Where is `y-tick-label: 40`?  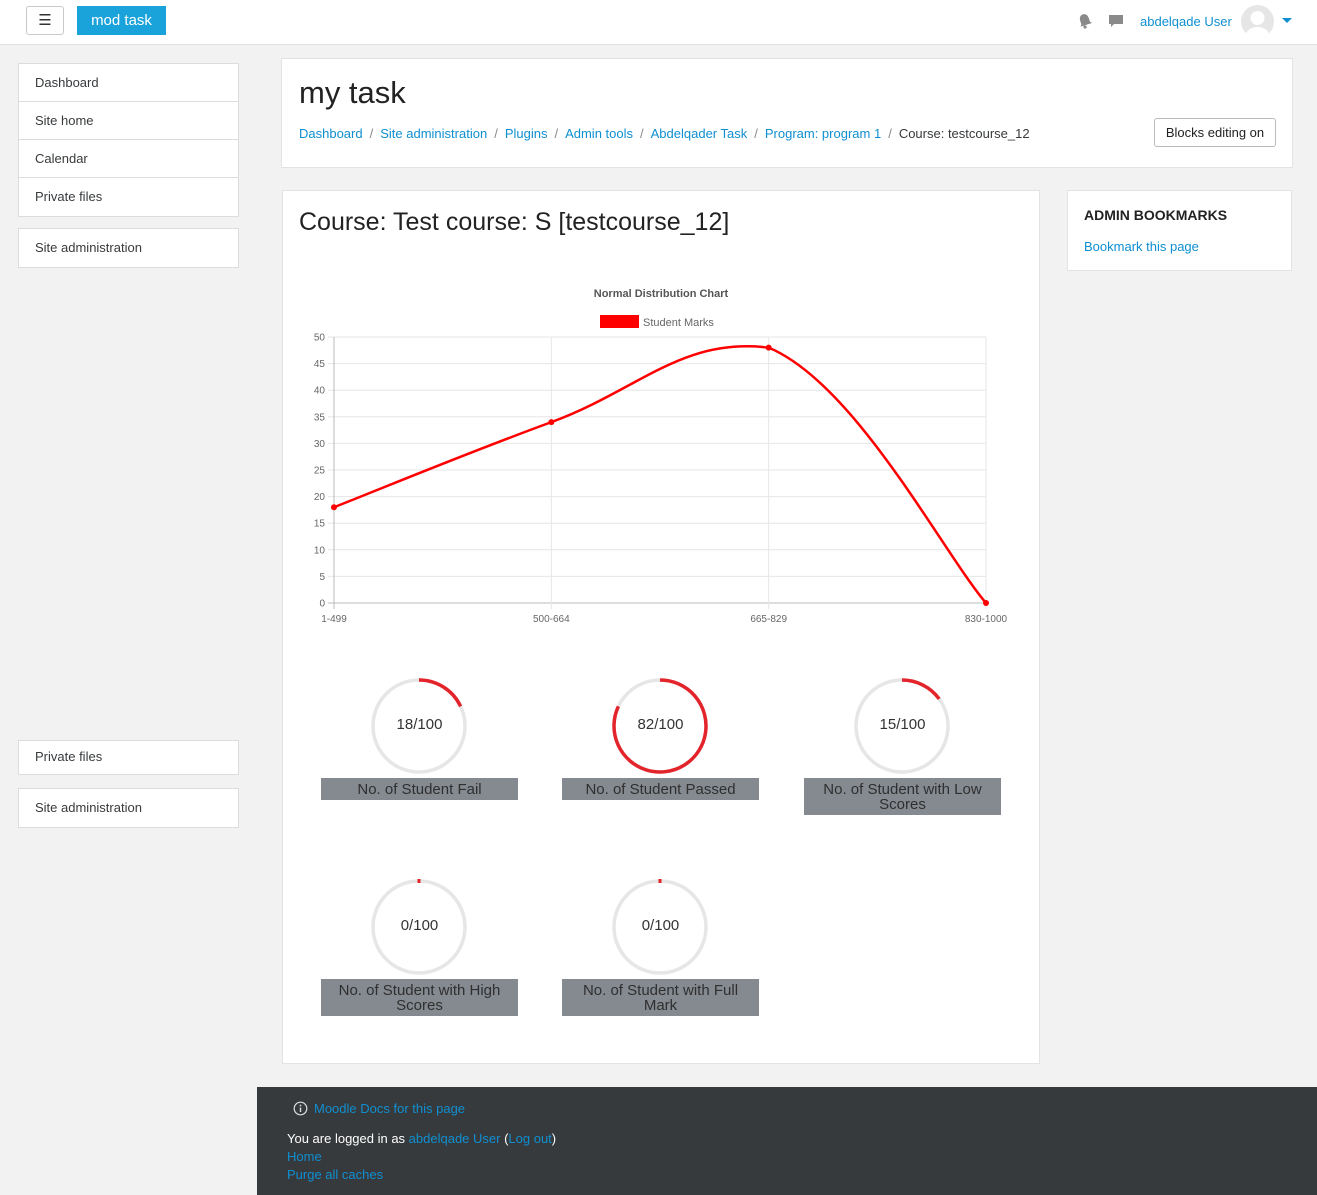
y-tick-label: 40 is located at coordinates (320, 391).